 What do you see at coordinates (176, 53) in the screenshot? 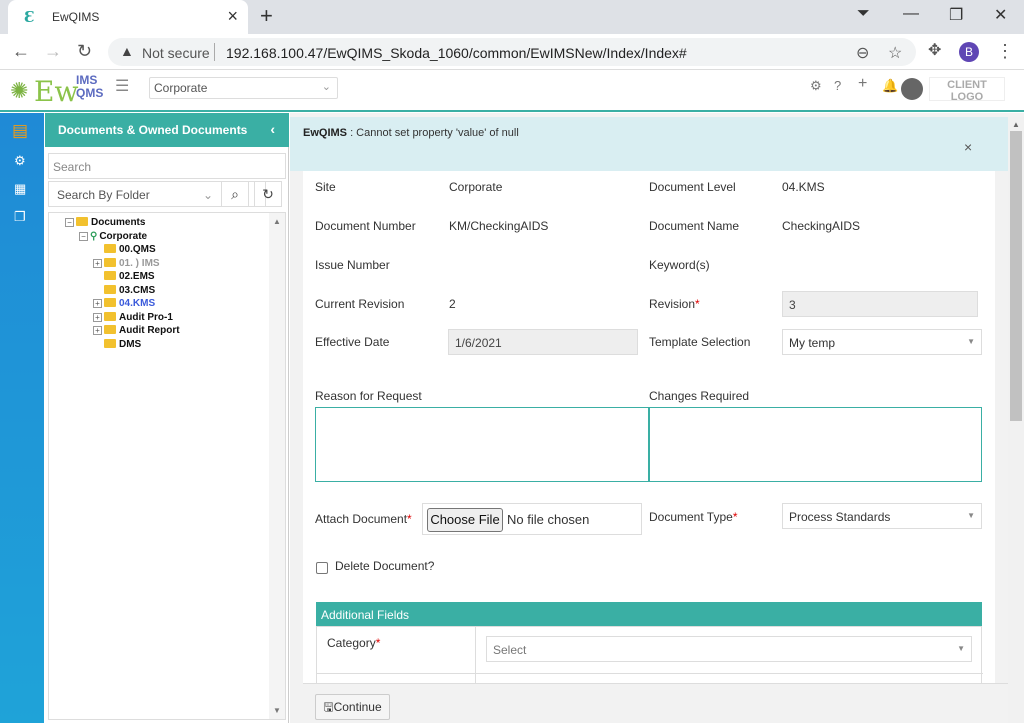
I see `not-secure-label: Not secure` at bounding box center [176, 53].